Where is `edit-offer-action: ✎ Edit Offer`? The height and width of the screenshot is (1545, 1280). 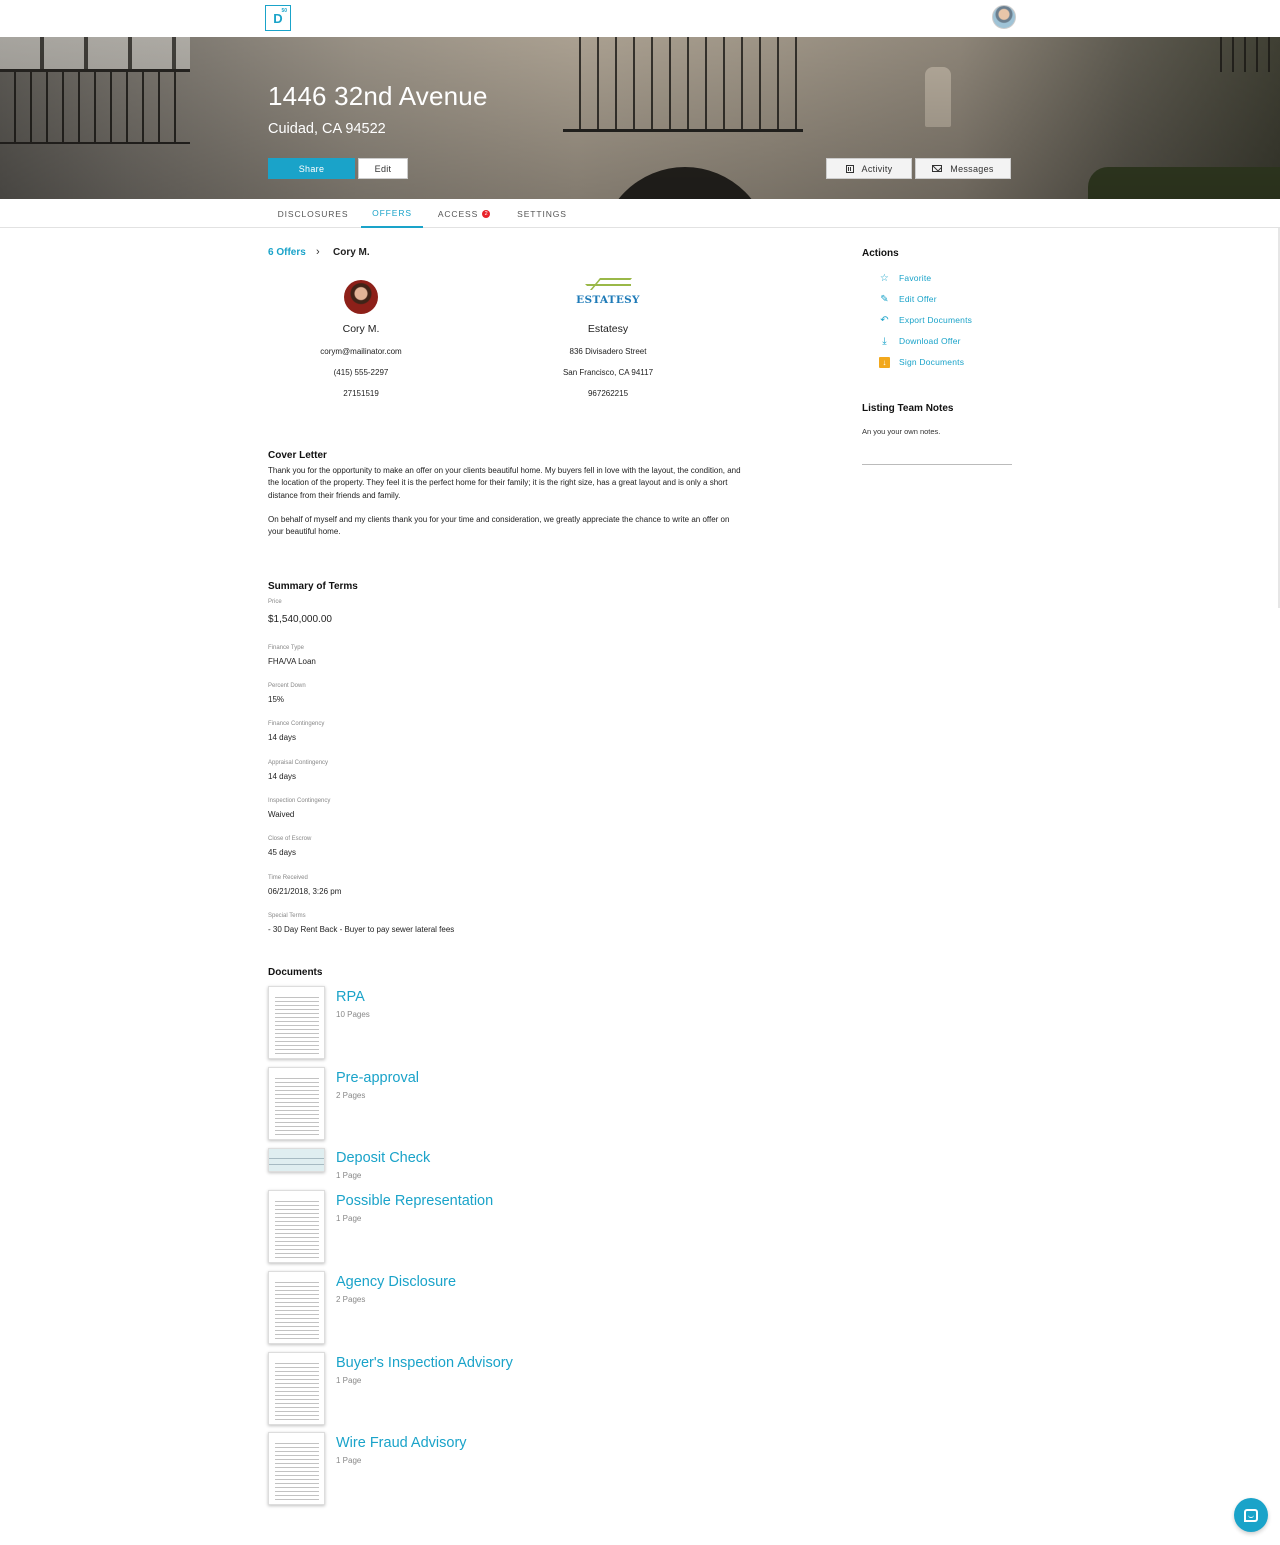 edit-offer-action: ✎ Edit Offer is located at coordinates (908, 299).